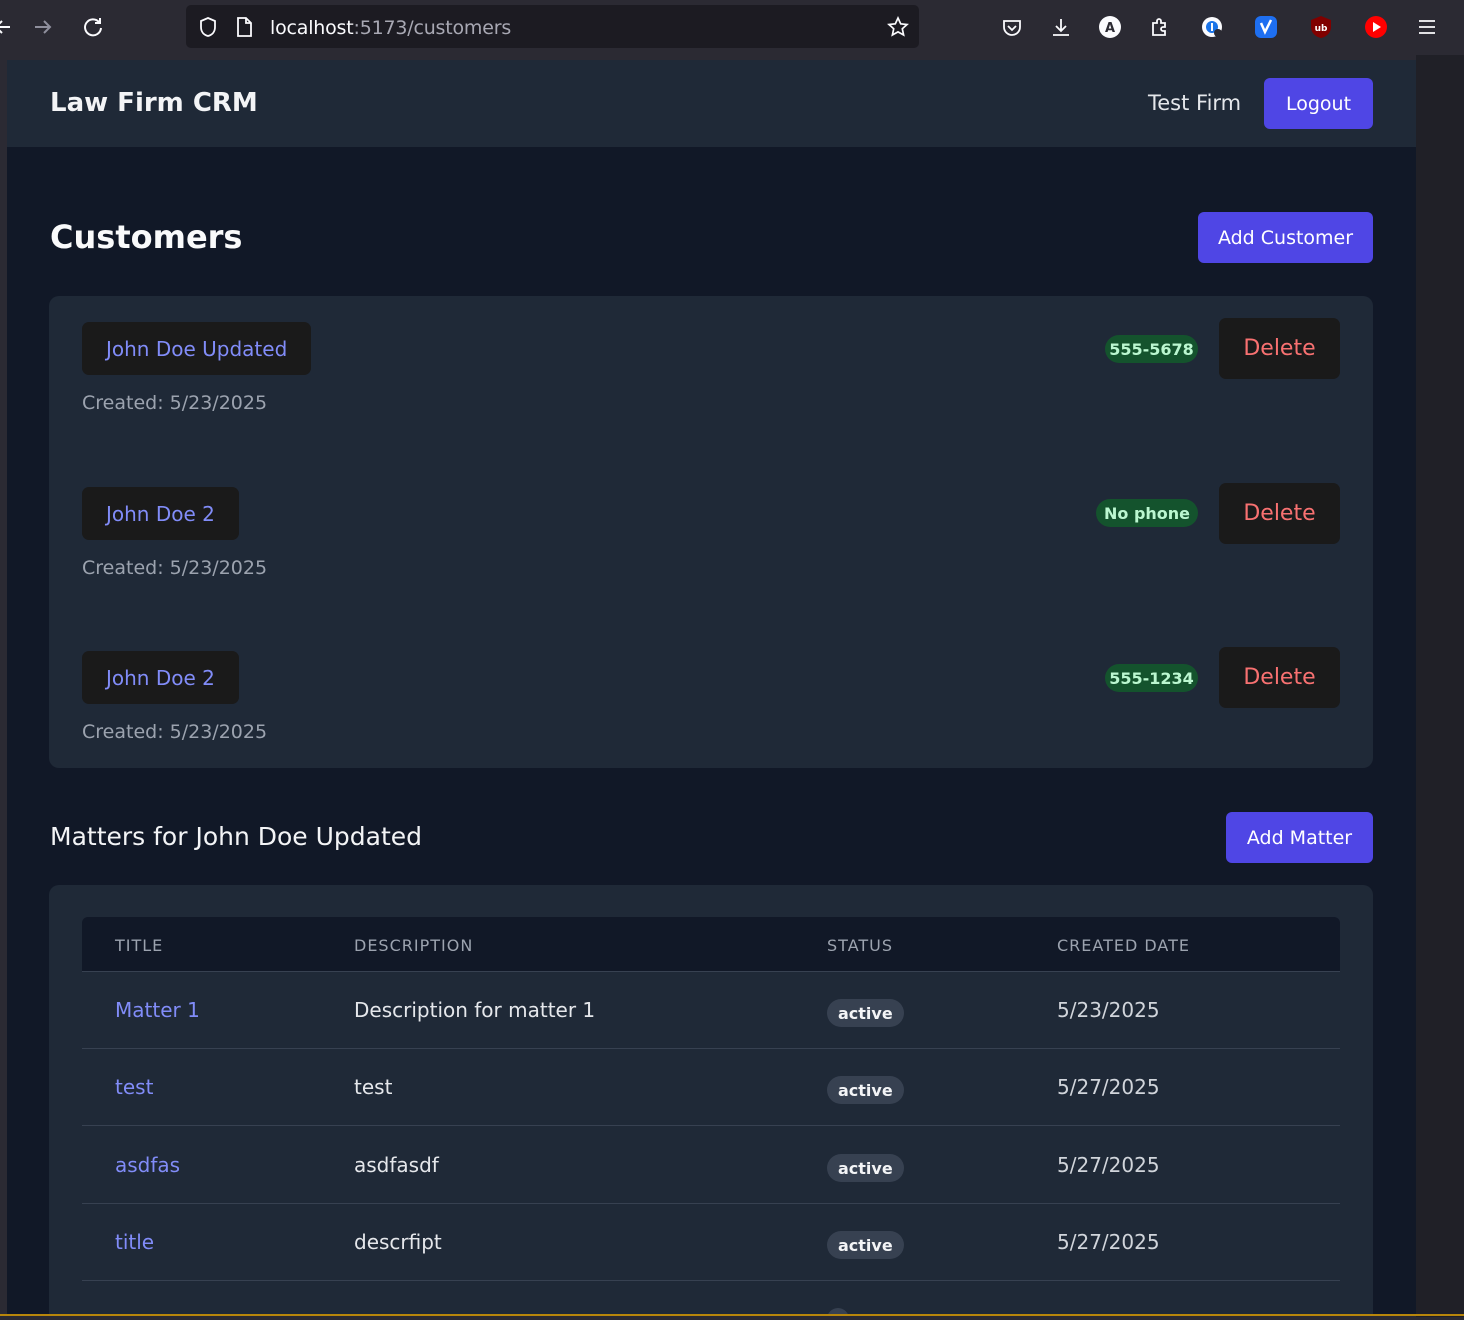 The width and height of the screenshot is (1464, 1320). I want to click on url-text: localhost:5173/customers, so click(391, 28).